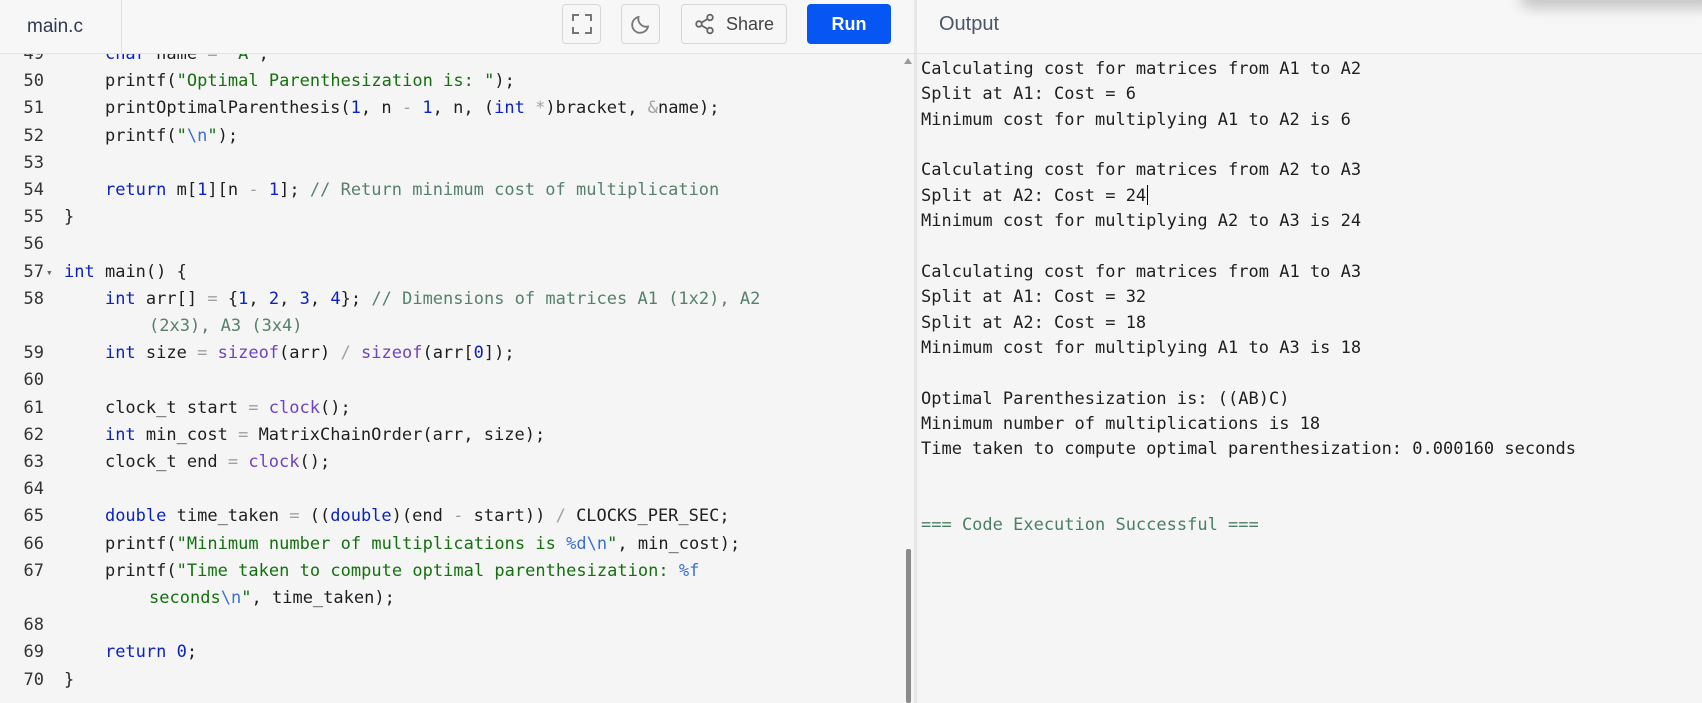  Describe the element at coordinates (1028, 94) in the screenshot. I see `output-line: Split at A1: Cost = 6` at that location.